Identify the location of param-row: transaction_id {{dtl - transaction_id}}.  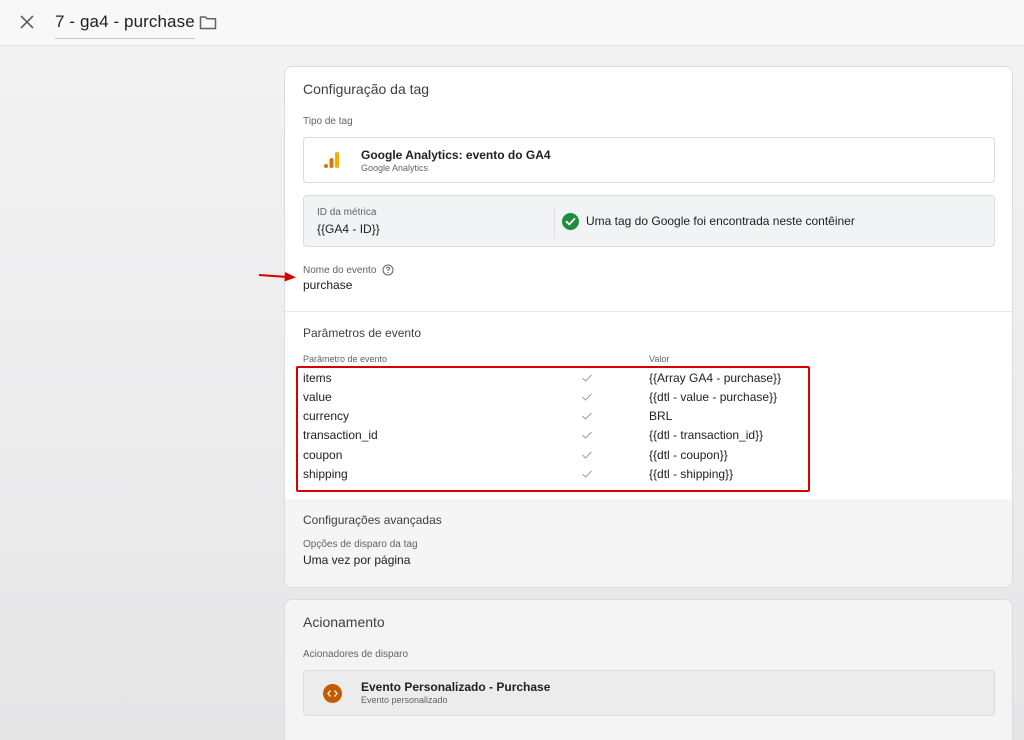
(553, 437).